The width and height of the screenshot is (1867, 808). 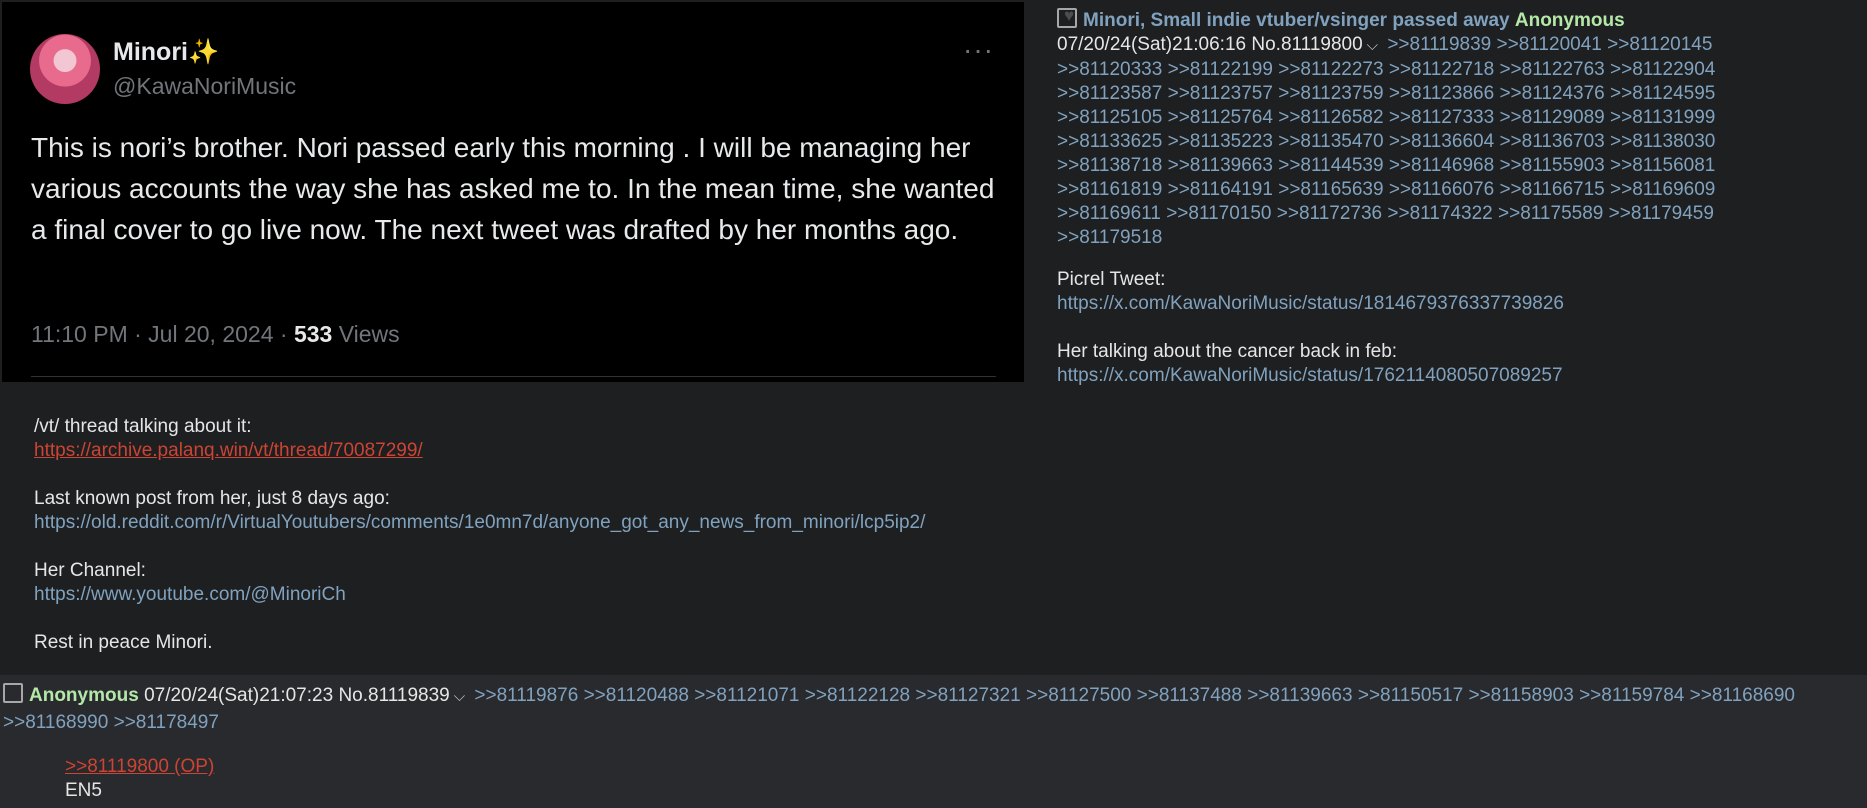 What do you see at coordinates (513, 376) in the screenshot?
I see `tweet-divider` at bounding box center [513, 376].